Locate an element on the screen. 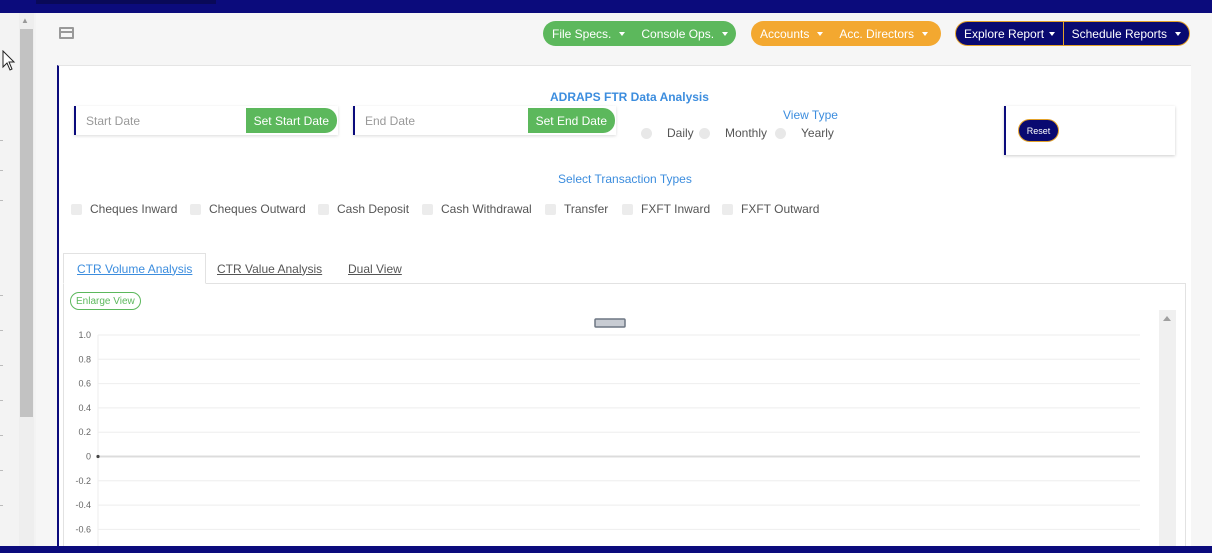 The height and width of the screenshot is (553, 1212). radio-yearly: Yearly is located at coordinates (804, 133).